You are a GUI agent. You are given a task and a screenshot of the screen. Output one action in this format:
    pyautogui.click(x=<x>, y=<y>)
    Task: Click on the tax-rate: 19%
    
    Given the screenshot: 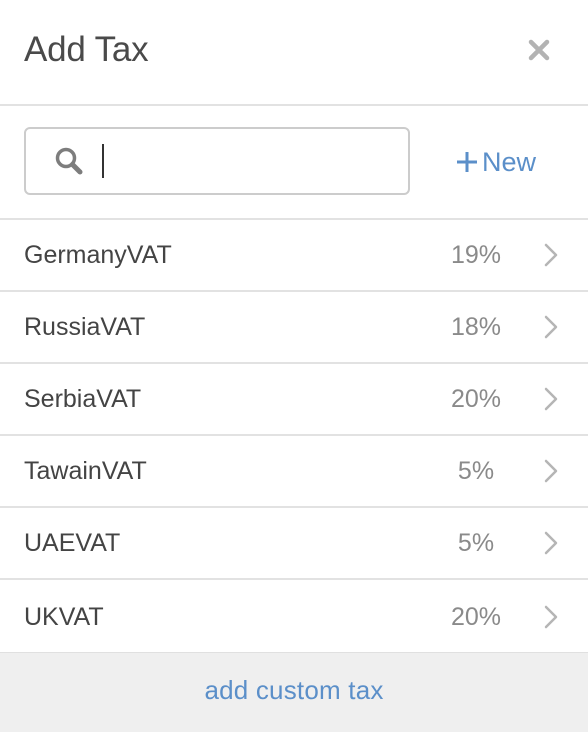 What is the action you would take?
    pyautogui.click(x=476, y=254)
    